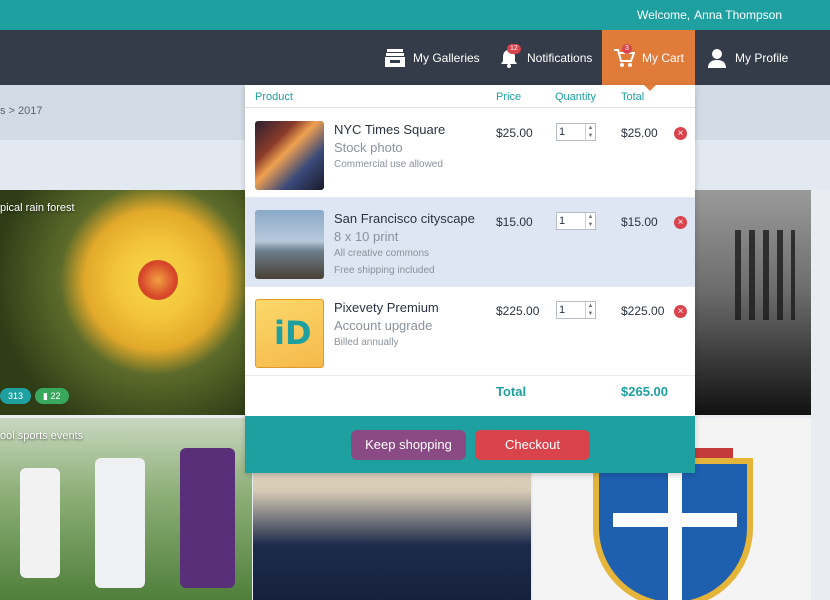 The image size is (830, 600). I want to click on product-note: All creative commons, so click(382, 253).